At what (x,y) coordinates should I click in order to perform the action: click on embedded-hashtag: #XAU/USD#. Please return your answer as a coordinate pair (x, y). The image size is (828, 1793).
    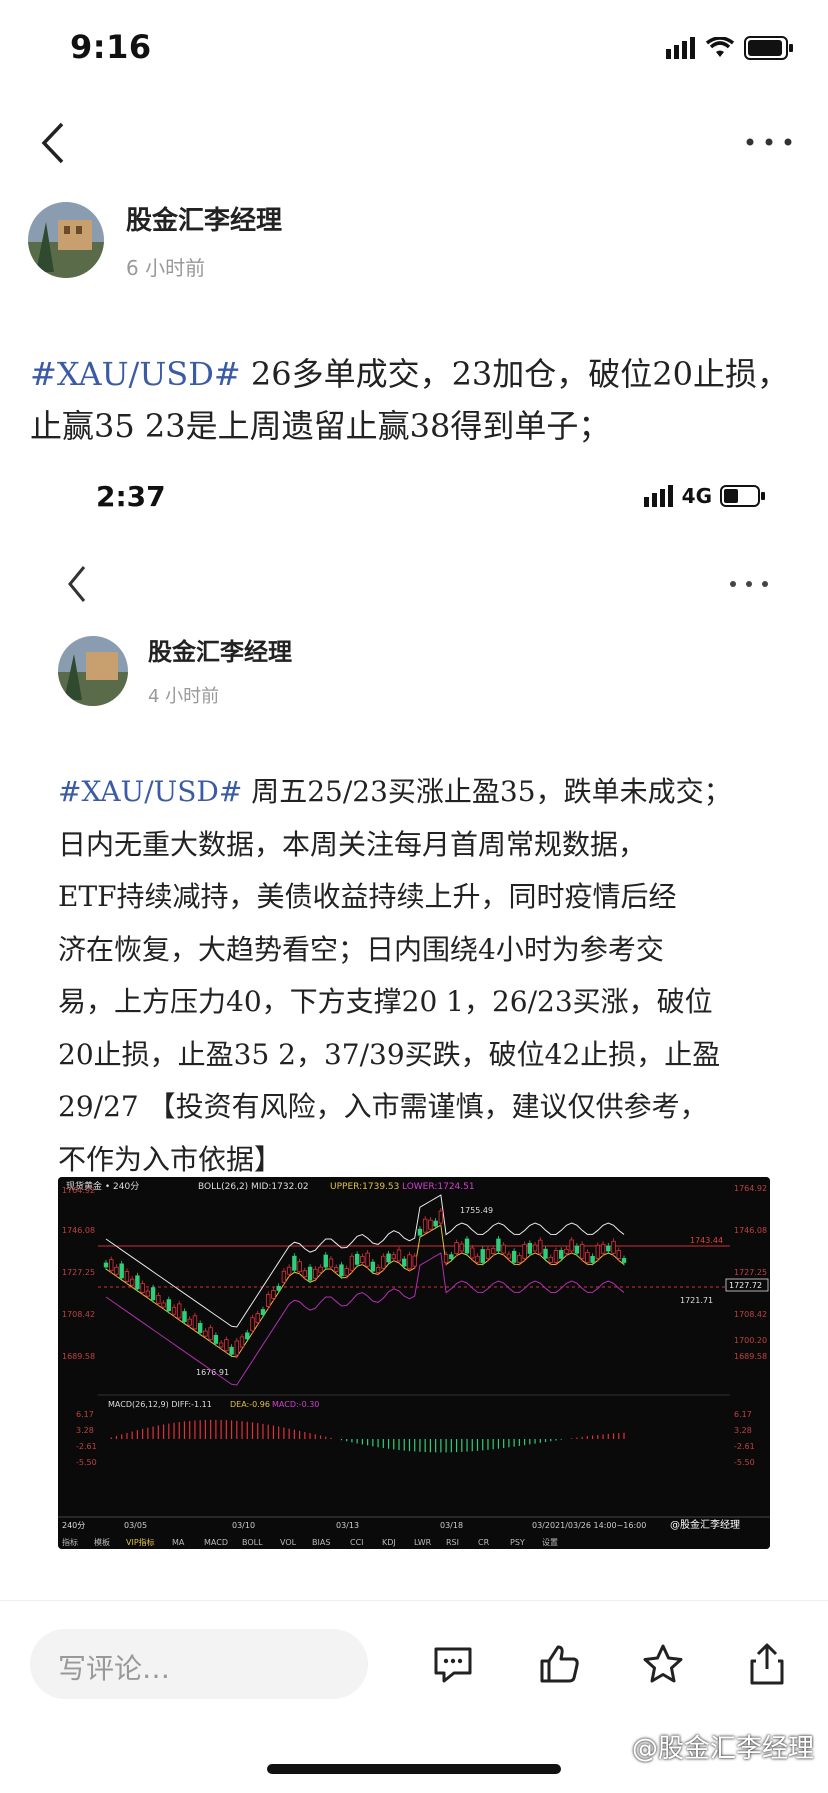
    Looking at the image, I should click on (150, 791).